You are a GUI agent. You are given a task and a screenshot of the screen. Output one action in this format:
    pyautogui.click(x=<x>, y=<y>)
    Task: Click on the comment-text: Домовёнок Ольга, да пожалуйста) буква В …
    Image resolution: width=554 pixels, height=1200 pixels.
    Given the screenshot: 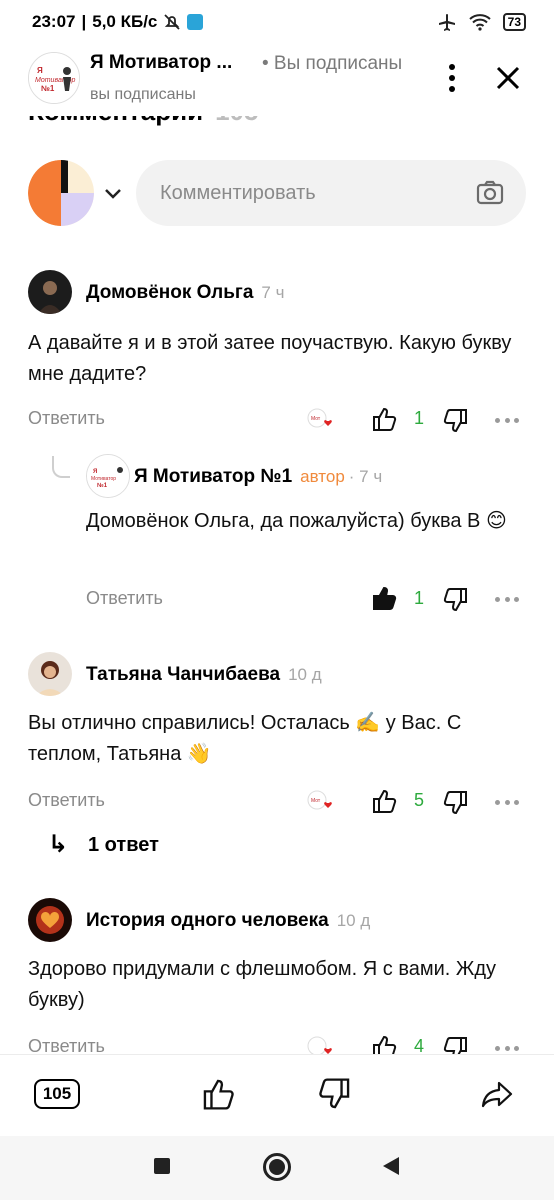 What is the action you would take?
    pyautogui.click(x=296, y=521)
    